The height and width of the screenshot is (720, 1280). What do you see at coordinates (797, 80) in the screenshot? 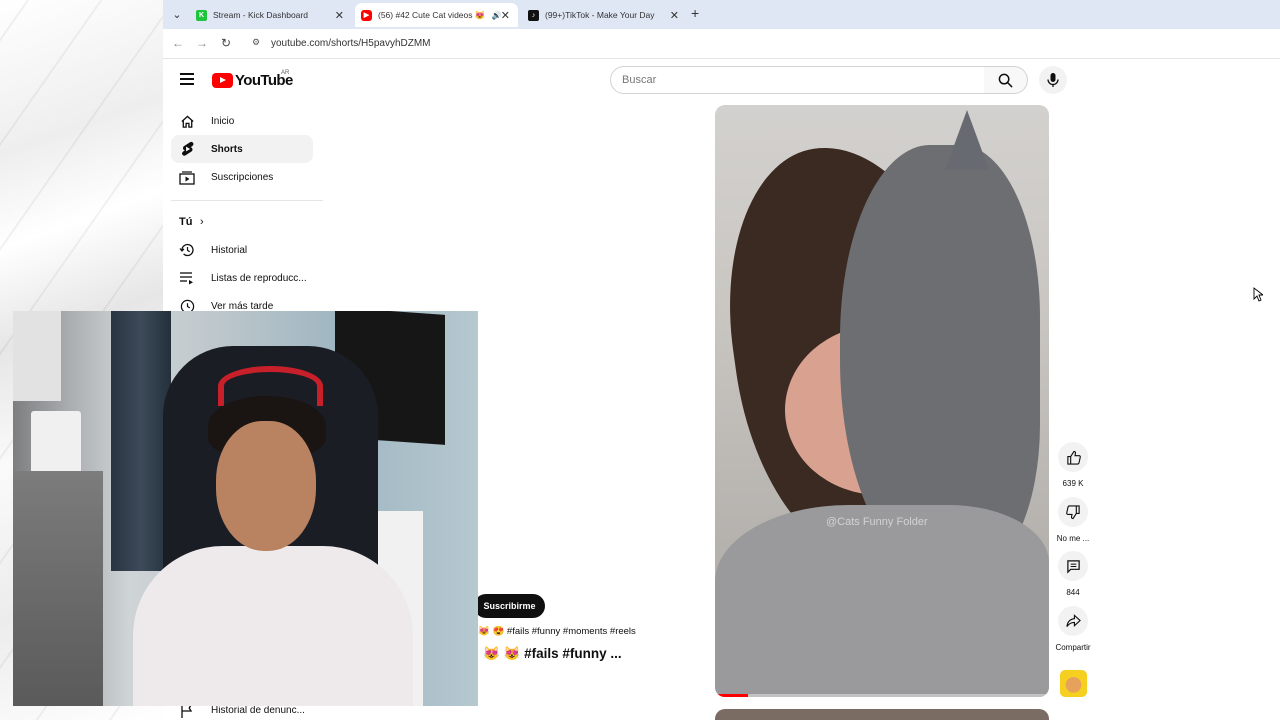
I see `search-input: Buscar` at bounding box center [797, 80].